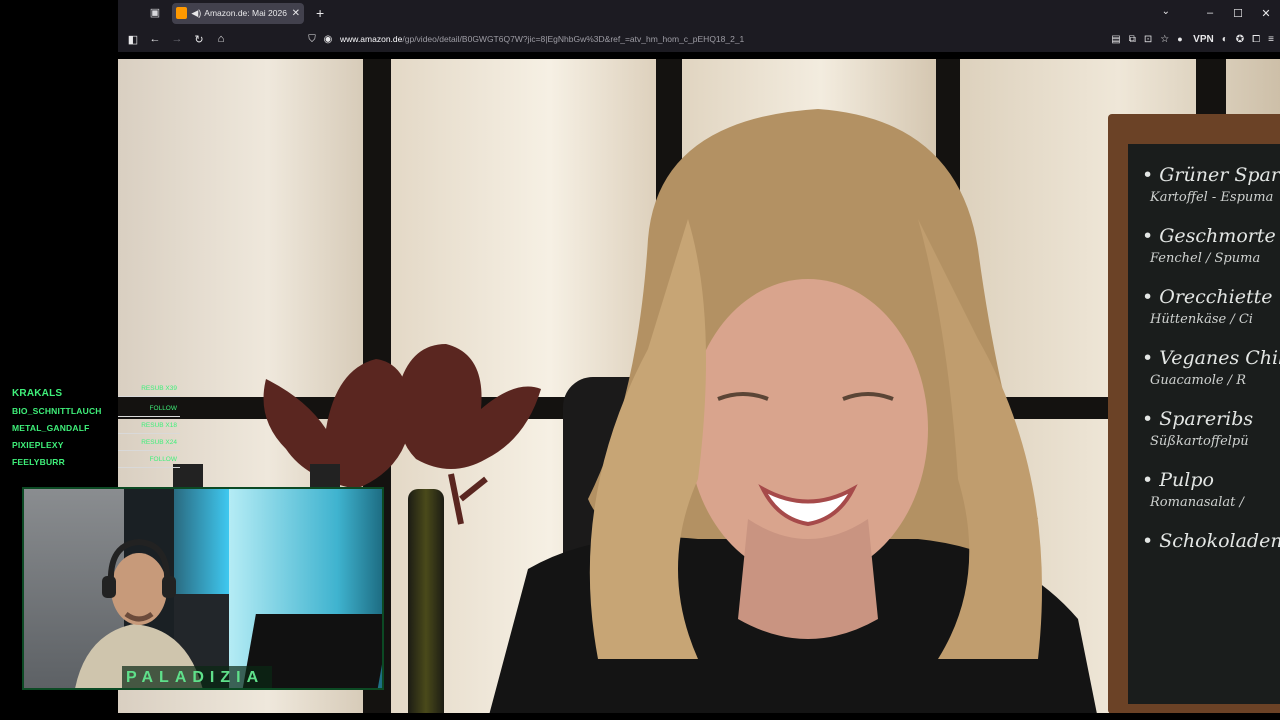 This screenshot has width=1280, height=720. I want to click on vpn-button: ● VPN, so click(1195, 39).